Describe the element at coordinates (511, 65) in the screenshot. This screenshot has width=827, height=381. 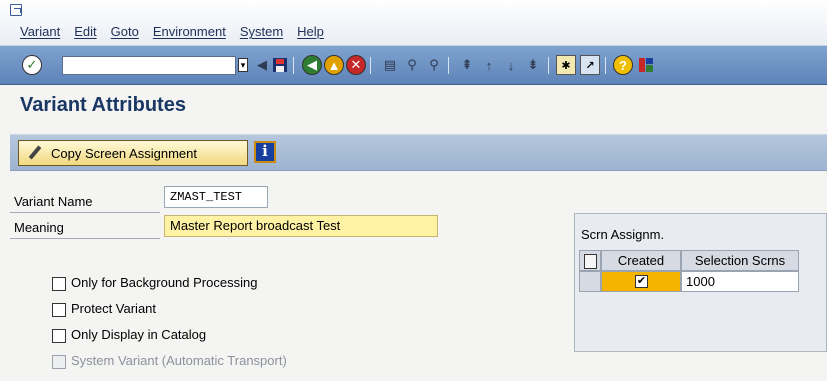
I see `next-page-icon: ↓` at that location.